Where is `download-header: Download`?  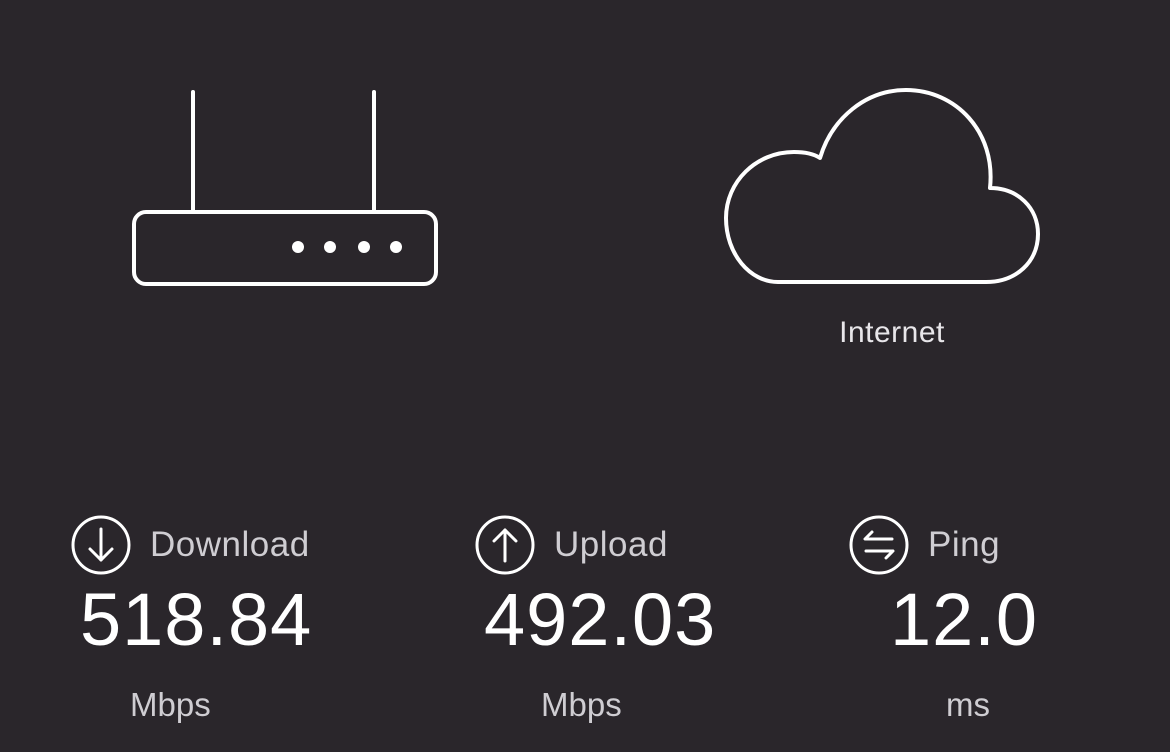 download-header: Download is located at coordinates (190, 545).